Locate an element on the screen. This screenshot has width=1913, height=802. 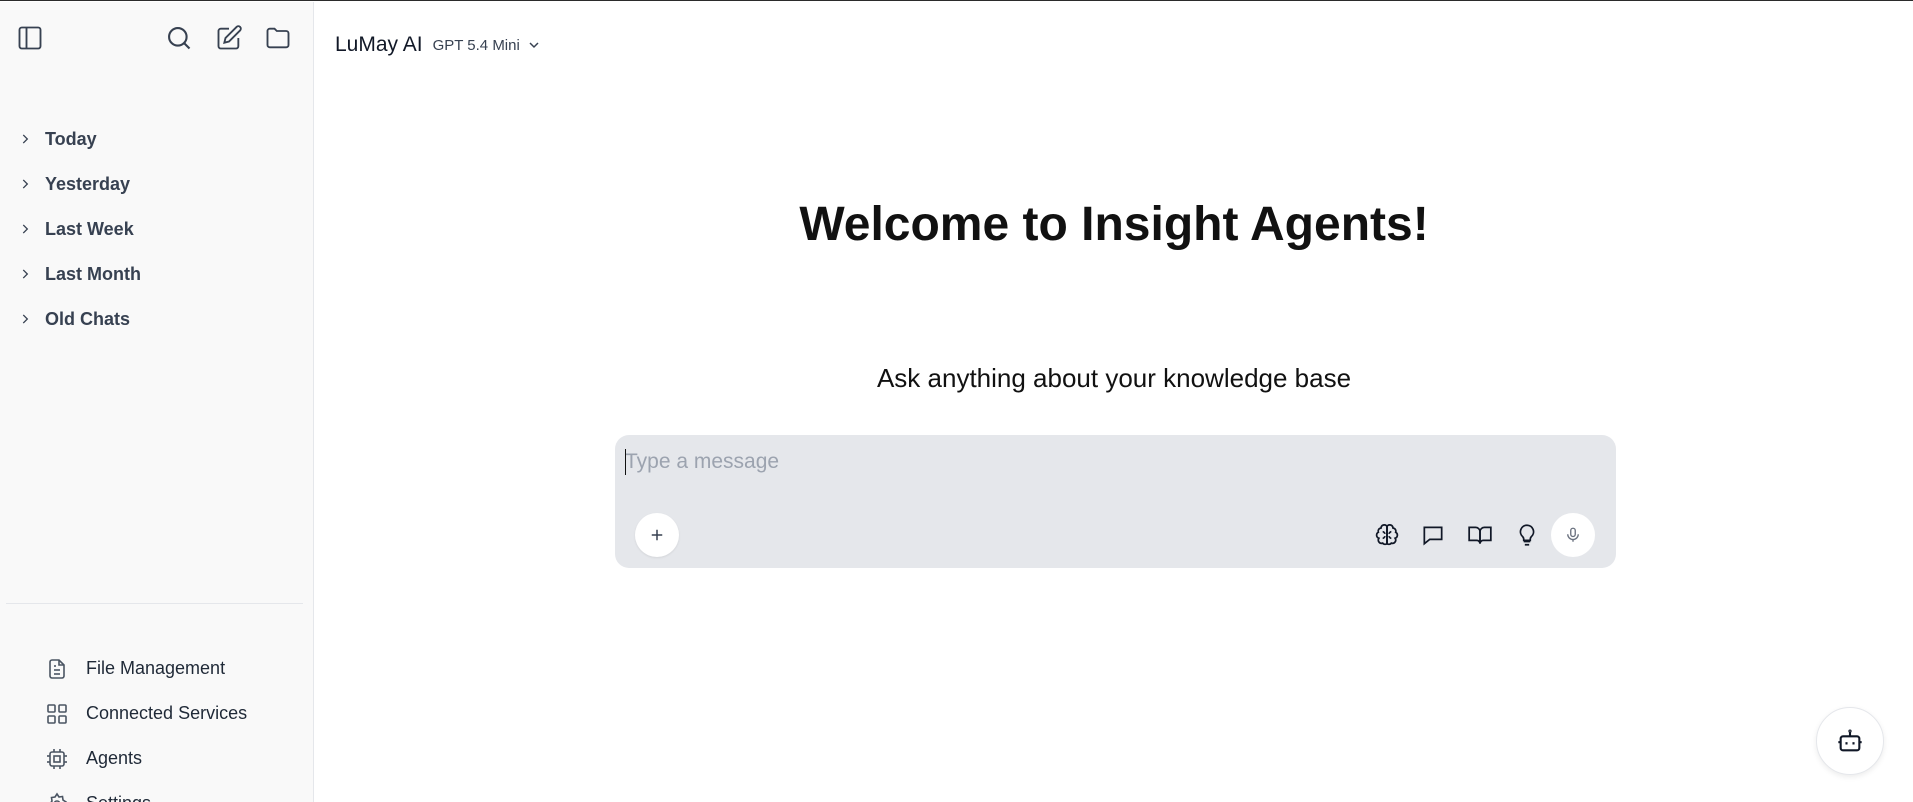
nav-connected-services: Connected Services is located at coordinates (157, 713).